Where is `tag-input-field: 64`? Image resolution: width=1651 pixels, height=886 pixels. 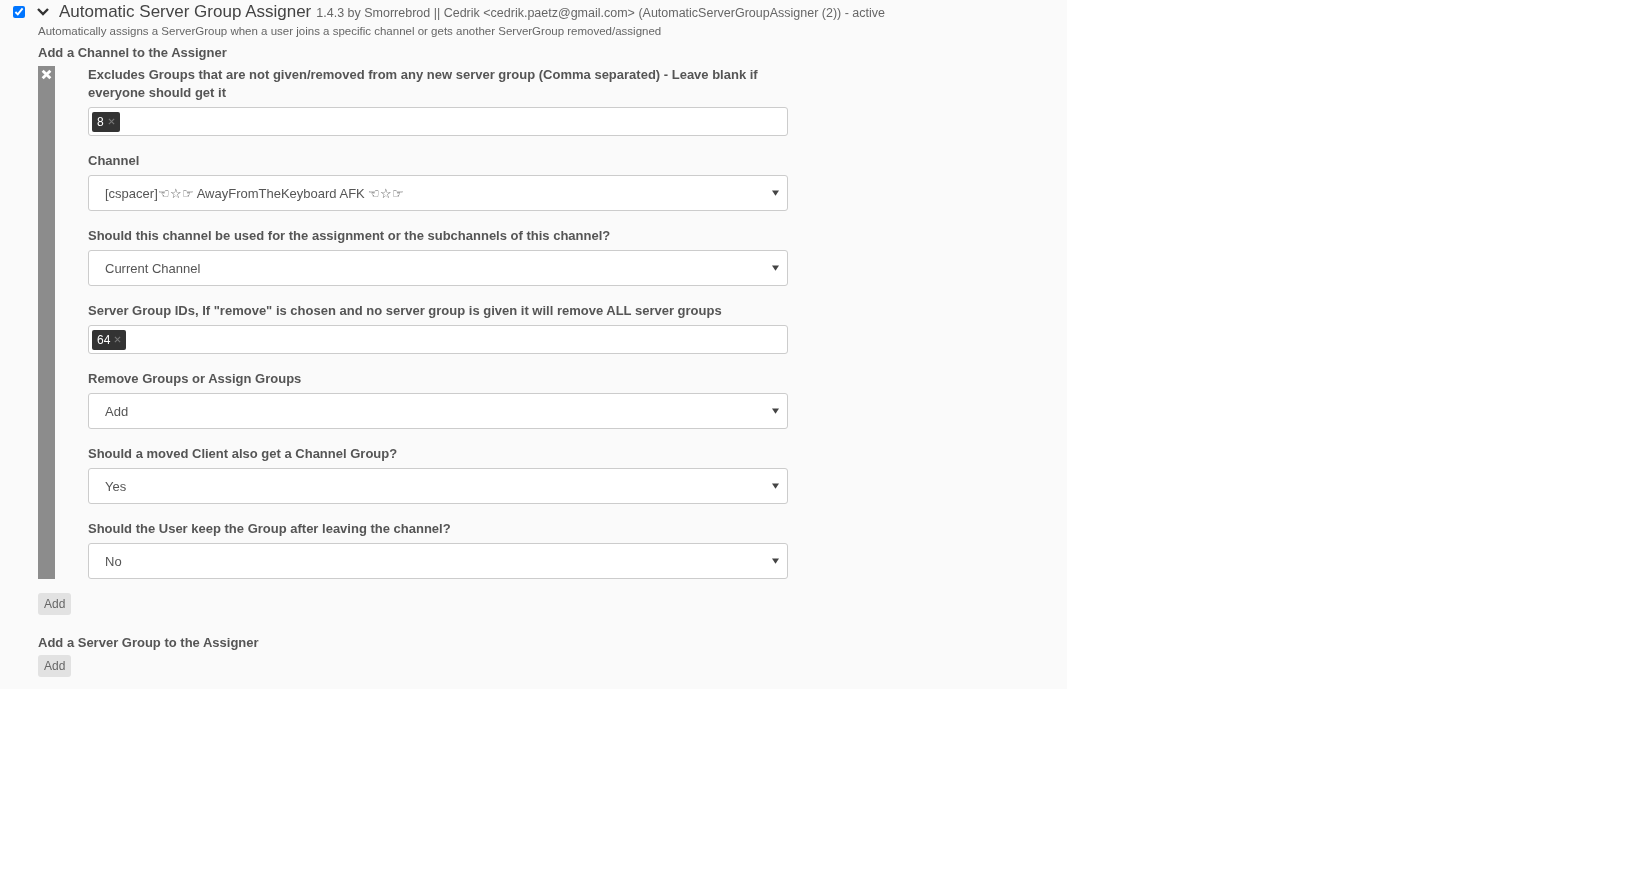 tag-input-field: 64 is located at coordinates (438, 339).